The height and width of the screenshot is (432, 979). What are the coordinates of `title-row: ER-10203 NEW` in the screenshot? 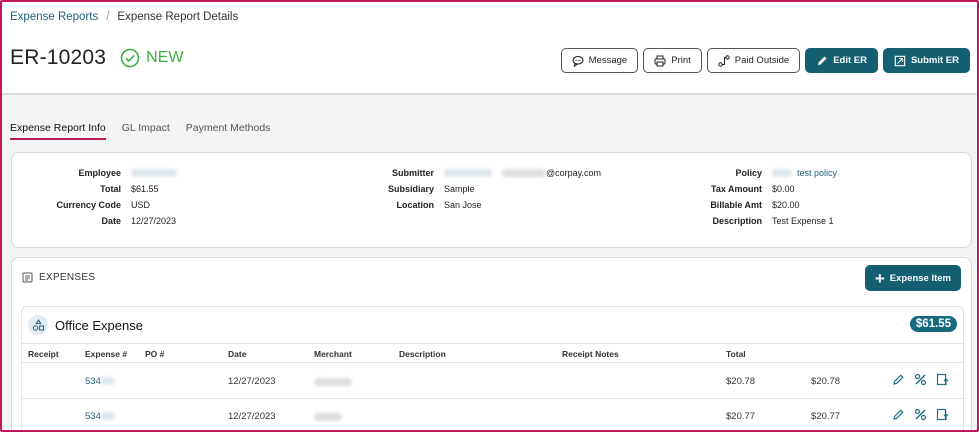 It's located at (97, 58).